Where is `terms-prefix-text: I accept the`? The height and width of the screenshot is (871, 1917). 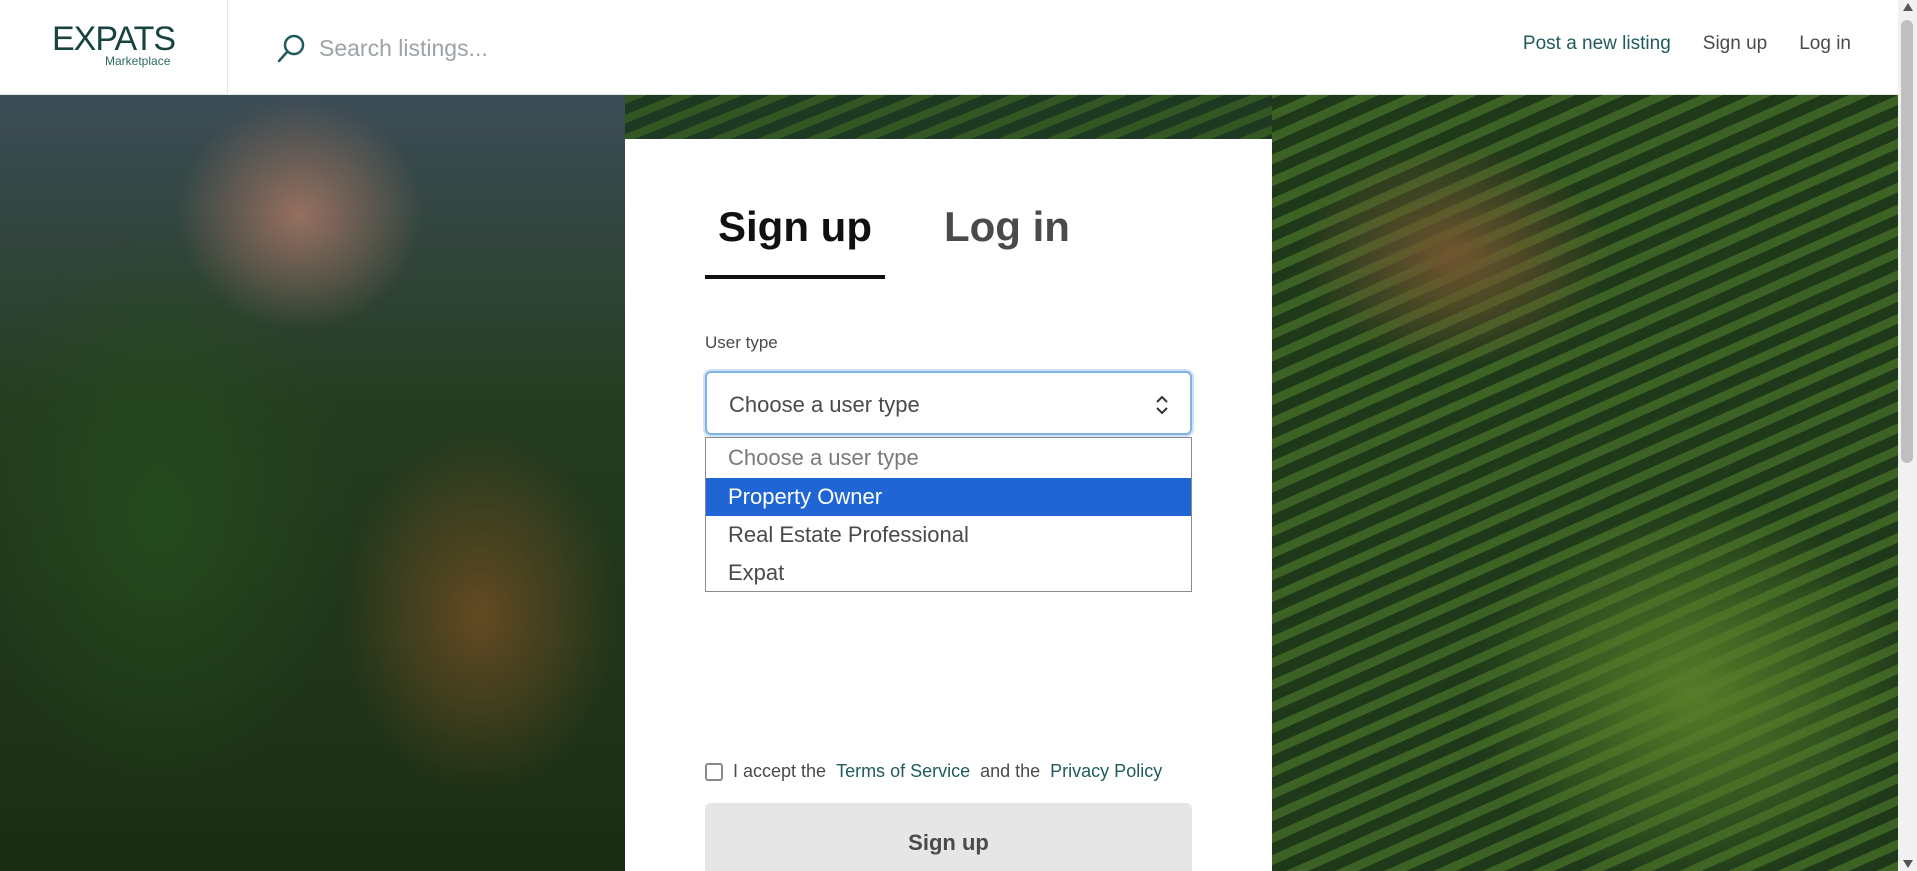 terms-prefix-text: I accept the is located at coordinates (780, 771).